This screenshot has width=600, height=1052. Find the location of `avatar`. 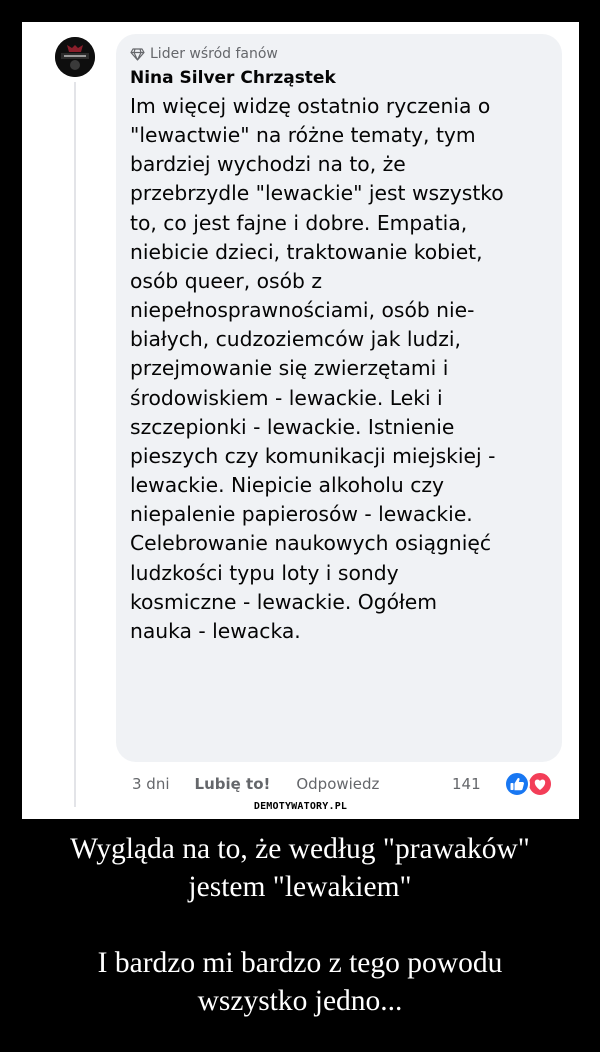

avatar is located at coordinates (75, 57).